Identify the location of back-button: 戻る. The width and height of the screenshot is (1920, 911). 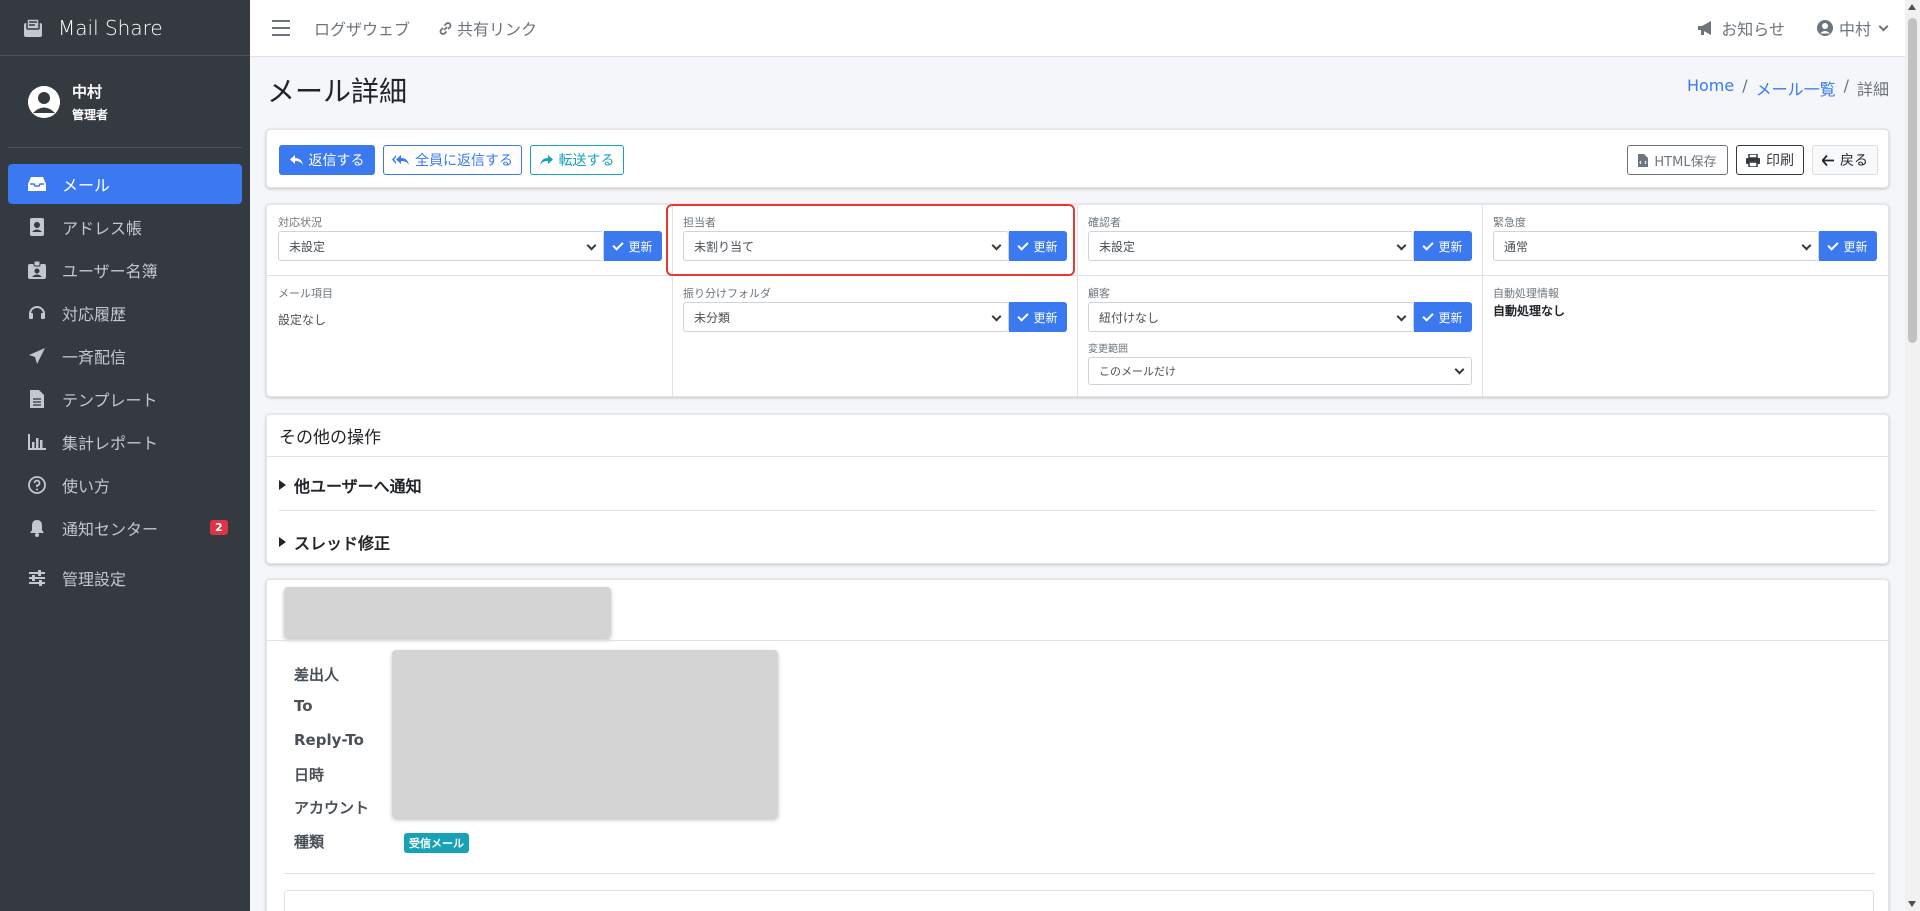
(1845, 160).